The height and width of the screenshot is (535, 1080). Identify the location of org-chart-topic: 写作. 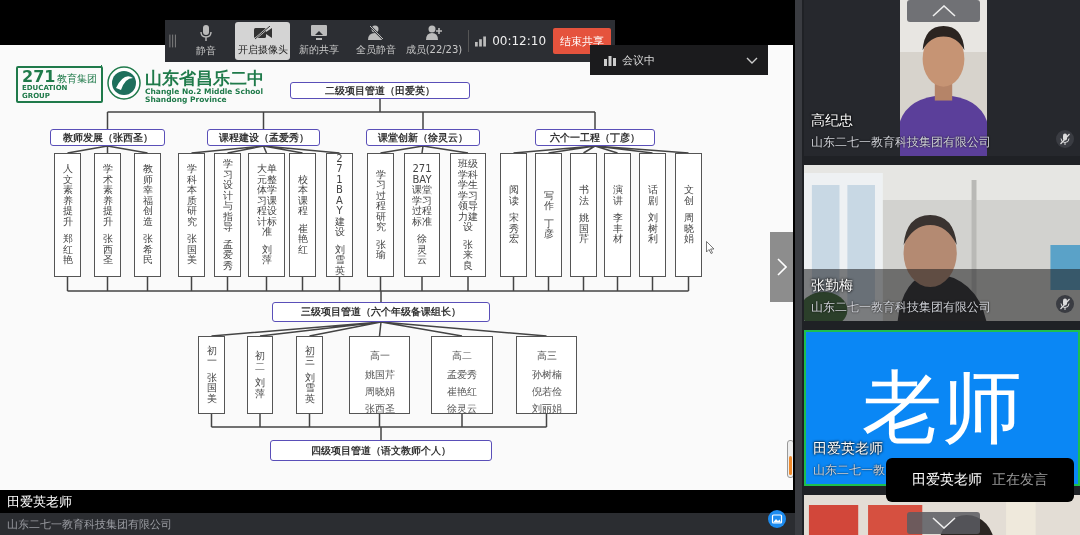
(548, 201).